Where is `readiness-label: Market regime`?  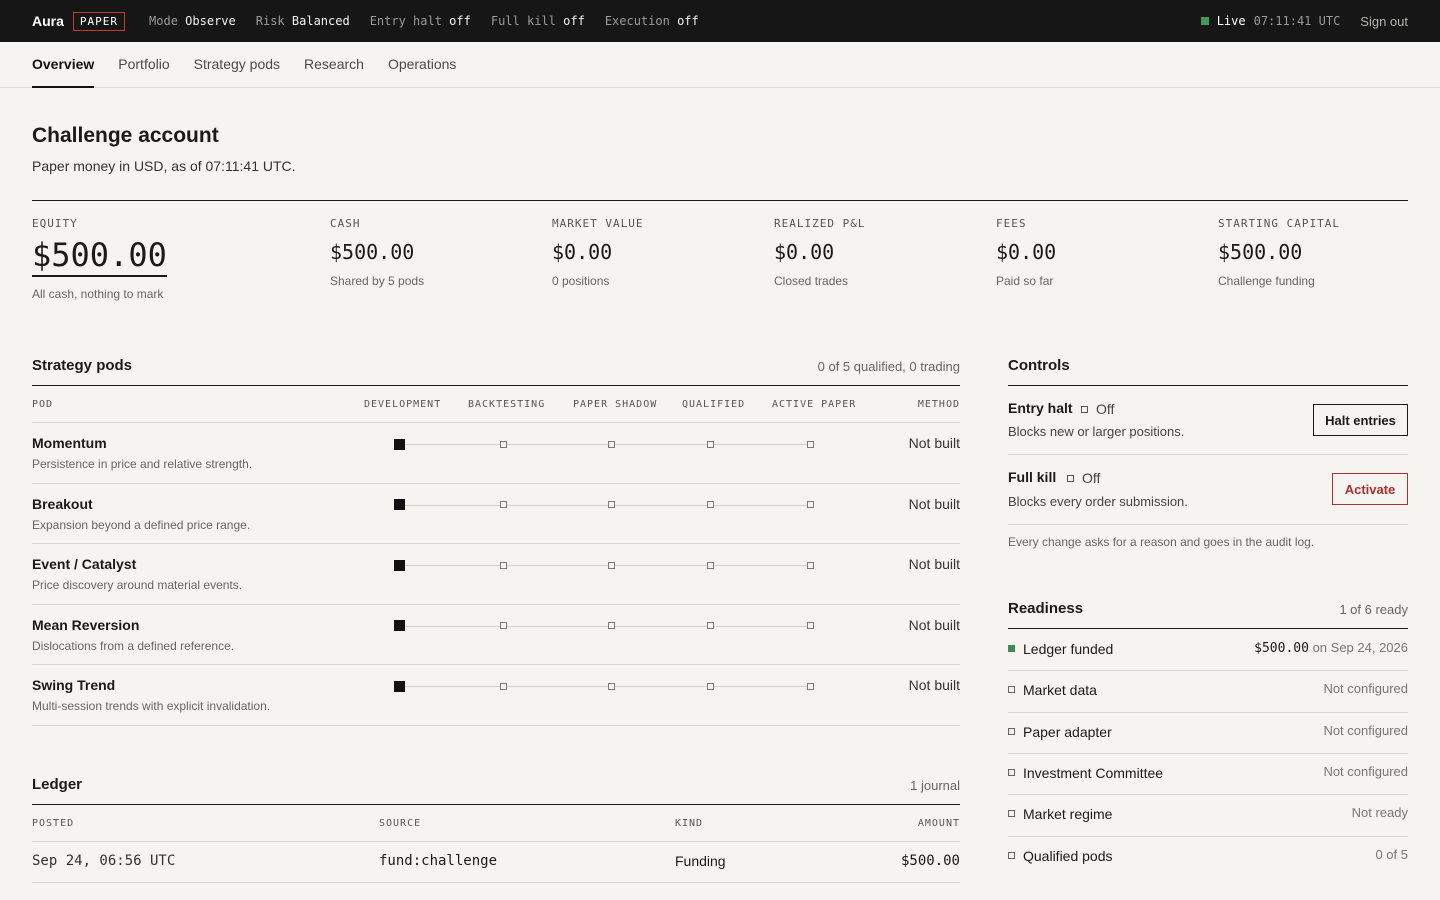
readiness-label: Market regime is located at coordinates (1068, 814).